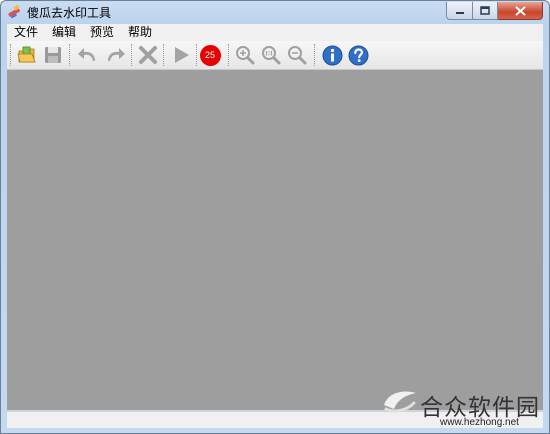 The width and height of the screenshot is (550, 434). I want to click on zoom-actual-button, so click(271, 55).